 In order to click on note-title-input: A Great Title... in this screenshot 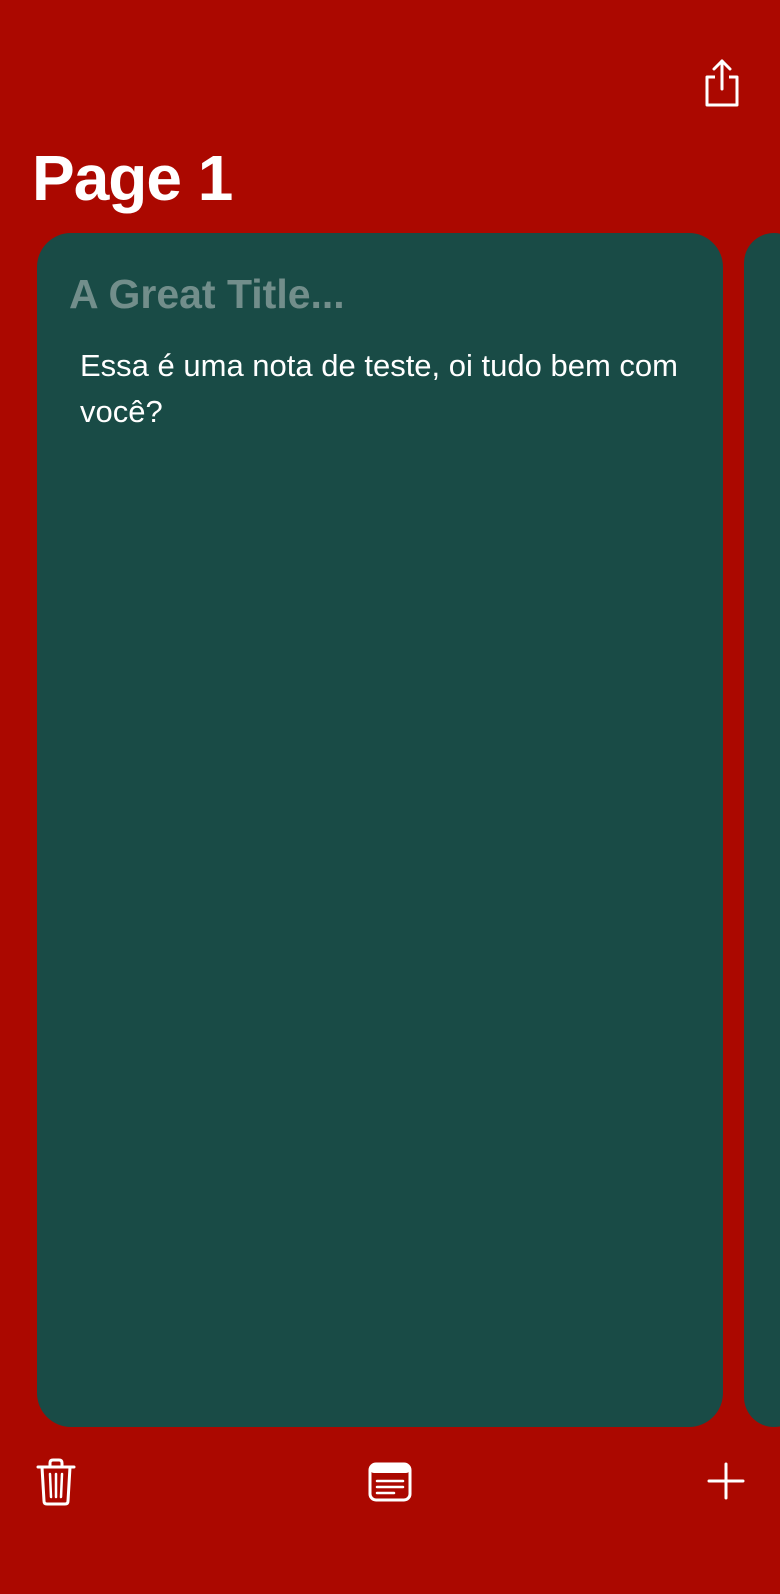, I will do `click(207, 294)`.